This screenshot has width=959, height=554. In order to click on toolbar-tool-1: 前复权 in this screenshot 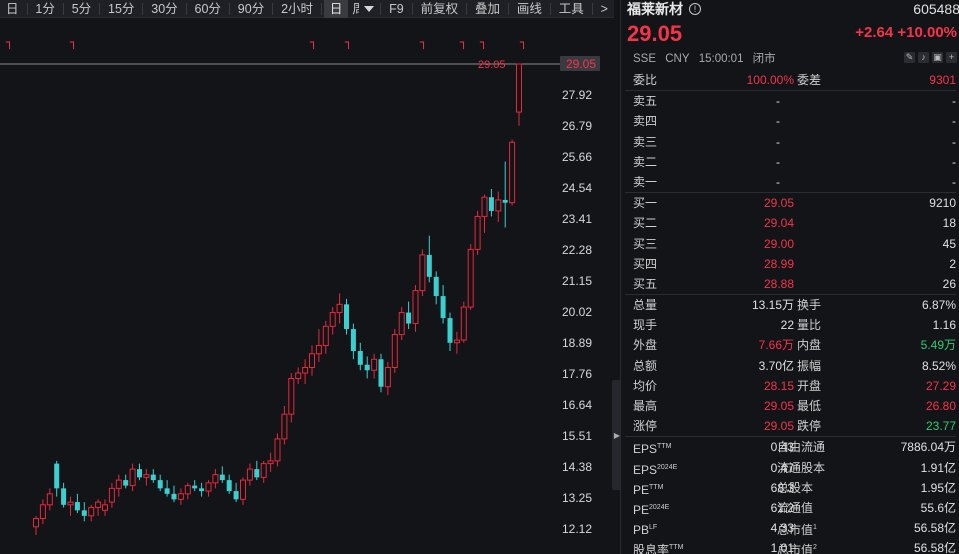, I will do `click(440, 9)`.